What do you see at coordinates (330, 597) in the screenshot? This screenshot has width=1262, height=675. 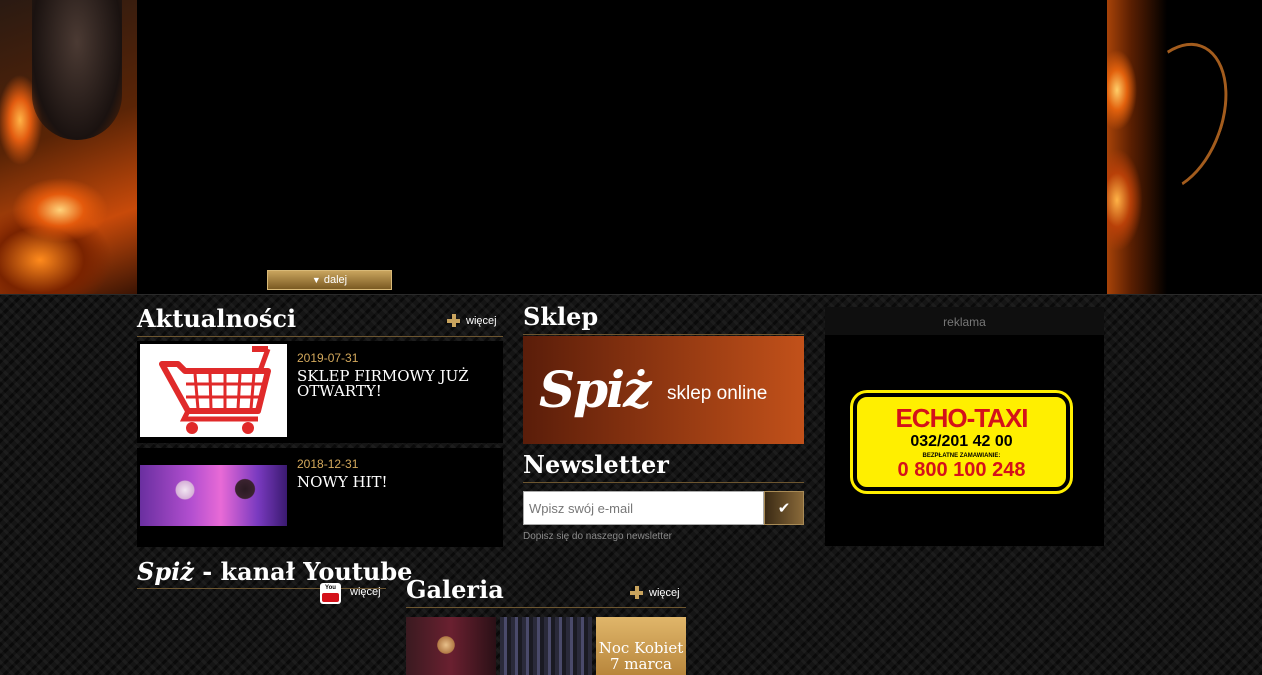 I see `youtube-icon-tube` at bounding box center [330, 597].